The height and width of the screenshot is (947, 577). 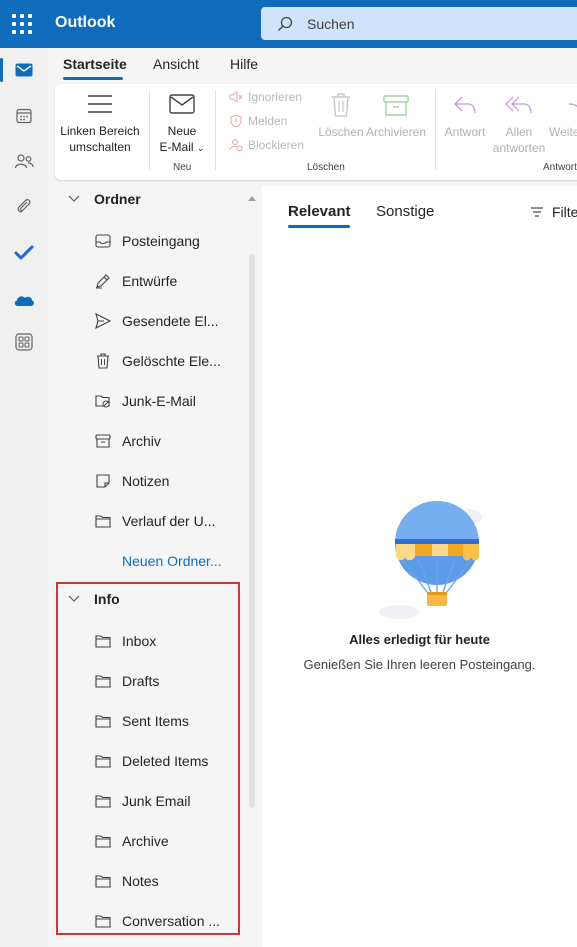 I want to click on tab-relevant: Relevant, so click(x=319, y=211).